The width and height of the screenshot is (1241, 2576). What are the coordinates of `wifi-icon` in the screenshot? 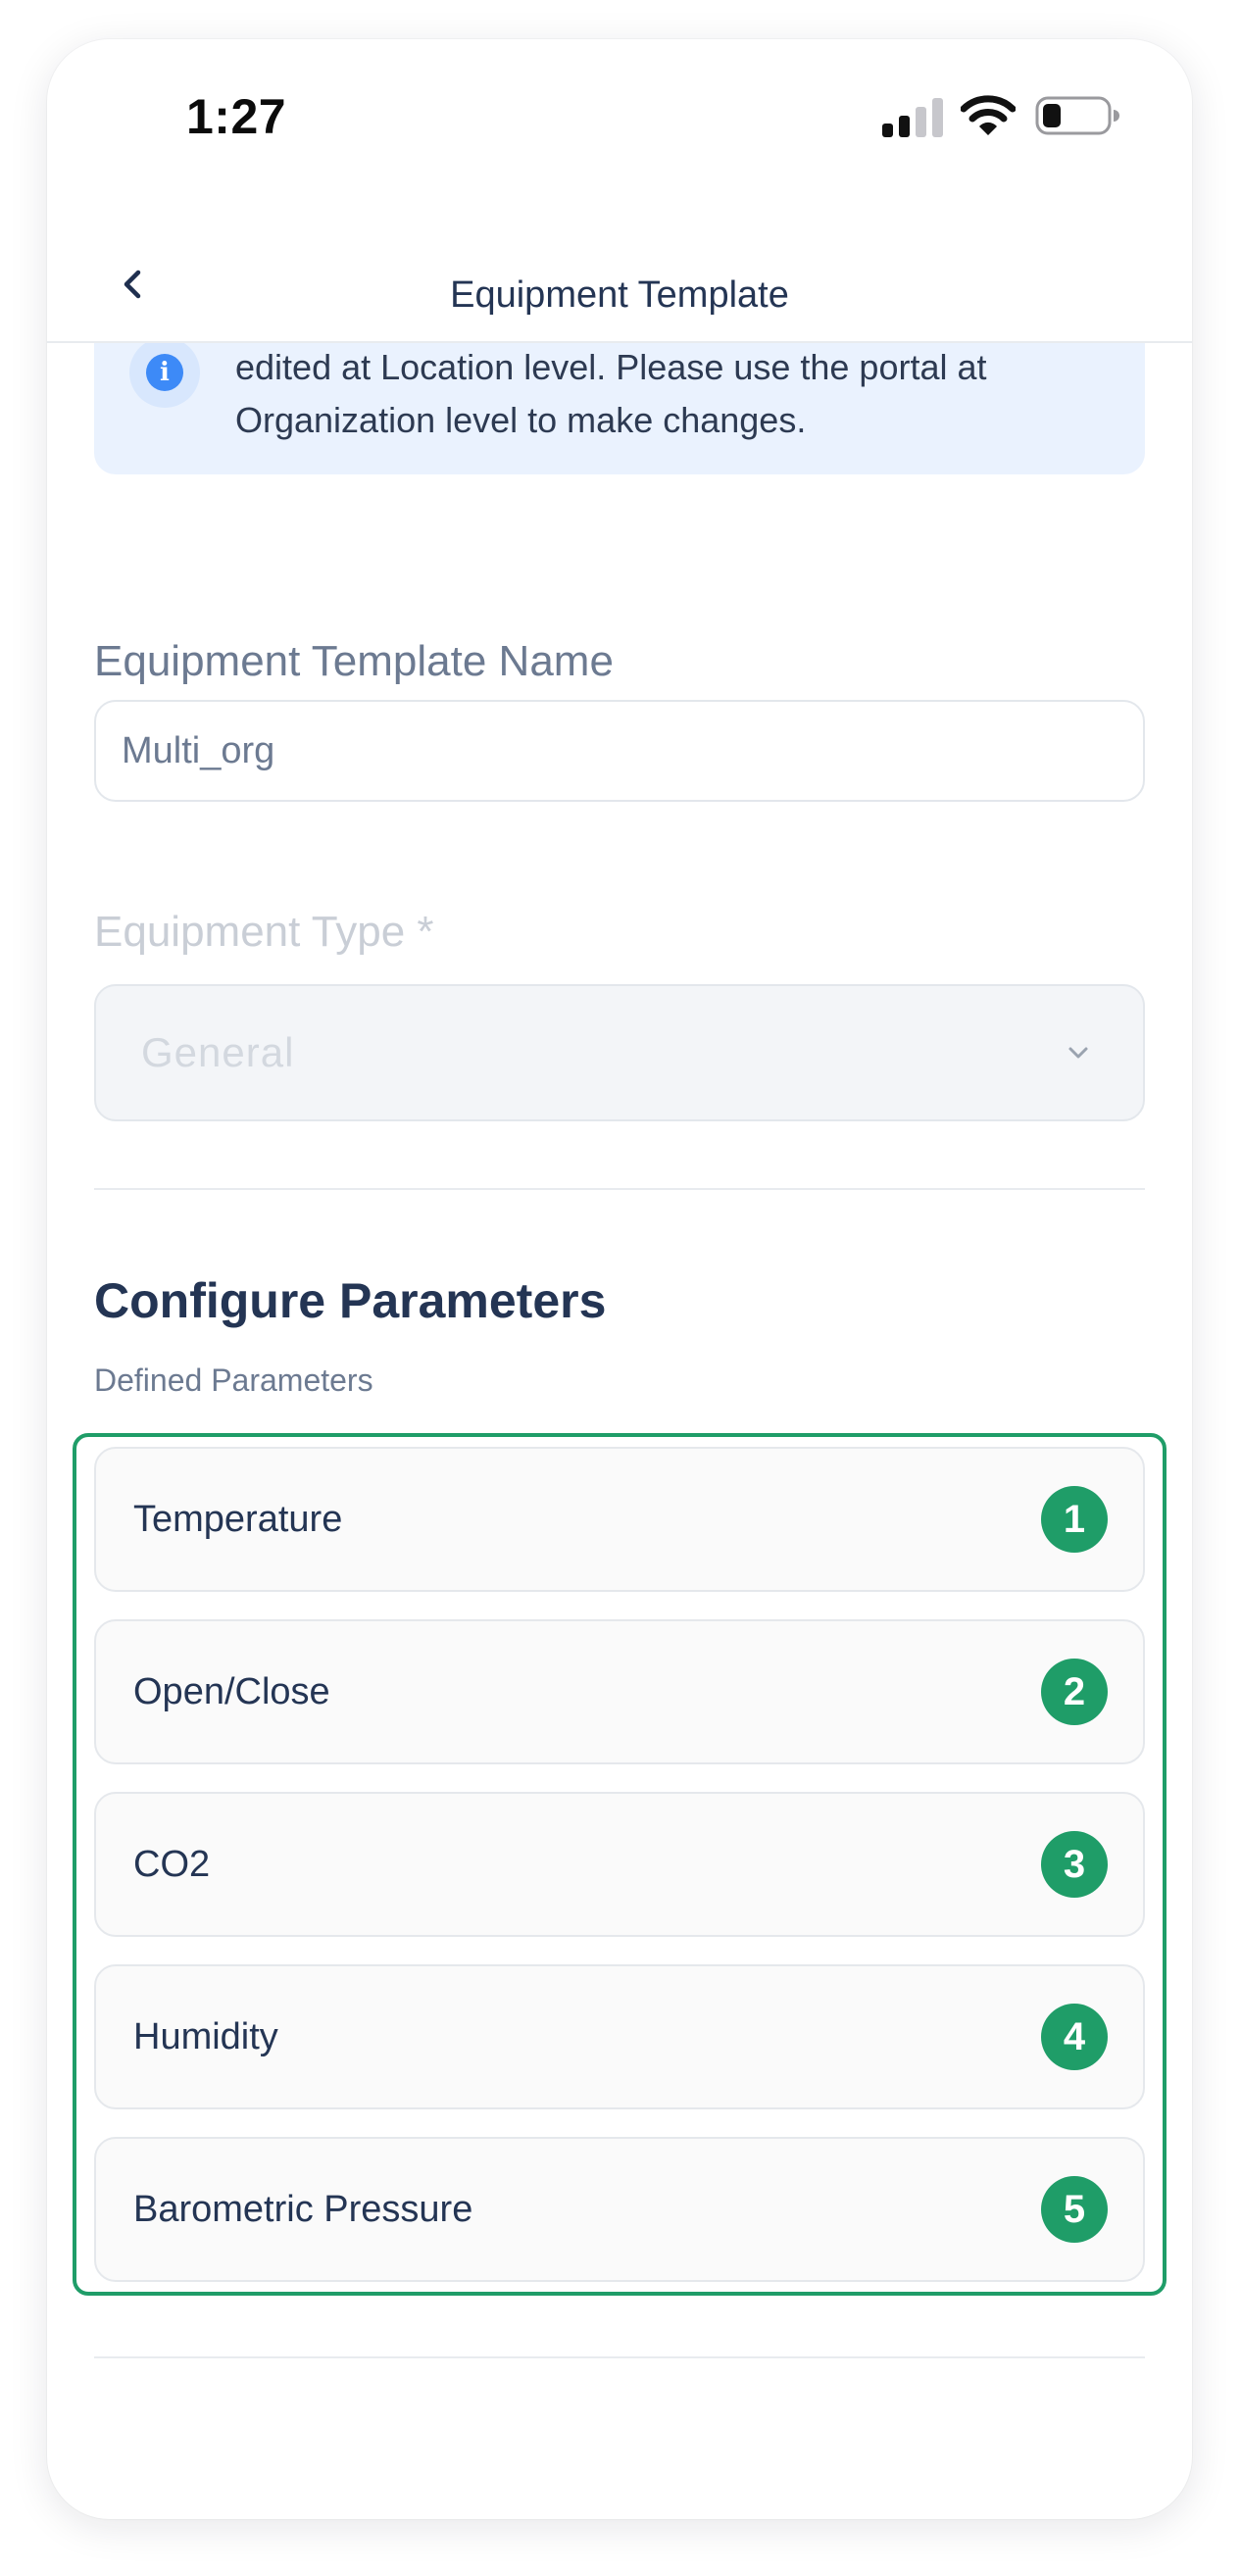 It's located at (988, 115).